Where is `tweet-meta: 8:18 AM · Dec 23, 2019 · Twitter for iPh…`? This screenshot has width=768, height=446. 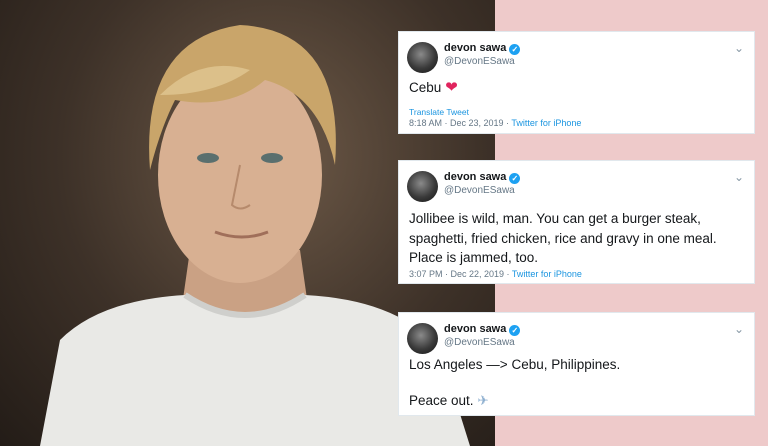 tweet-meta: 8:18 AM · Dec 23, 2019 · Twitter for iPh… is located at coordinates (495, 123).